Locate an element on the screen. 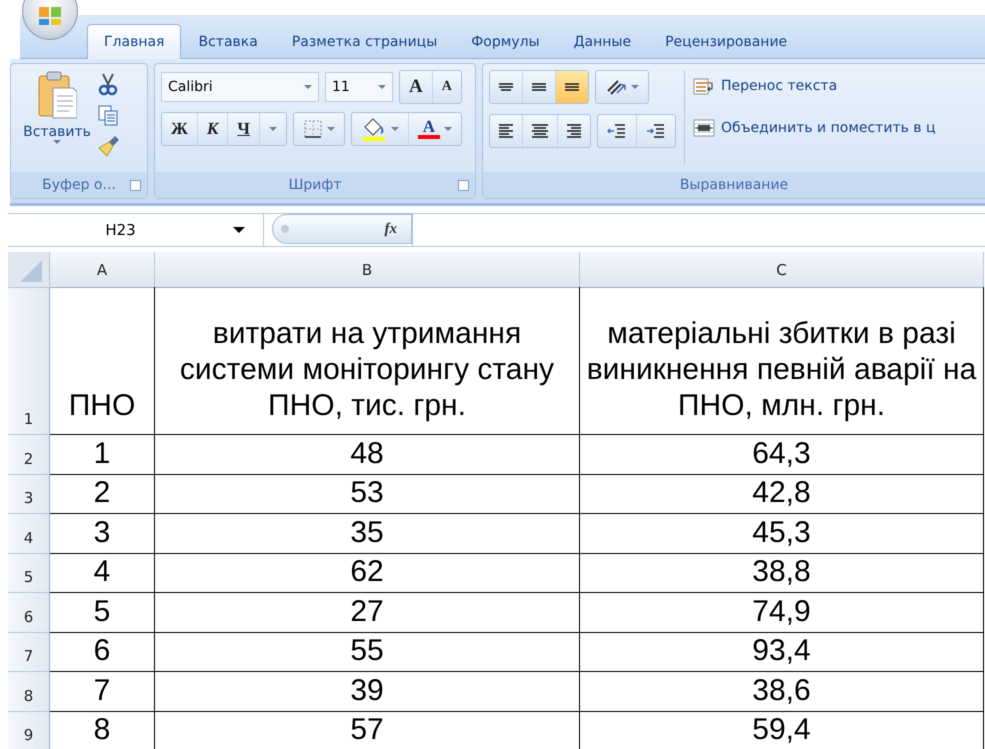 Image resolution: width=985 pixels, height=749 pixels. row-header: 7 is located at coordinates (29, 652).